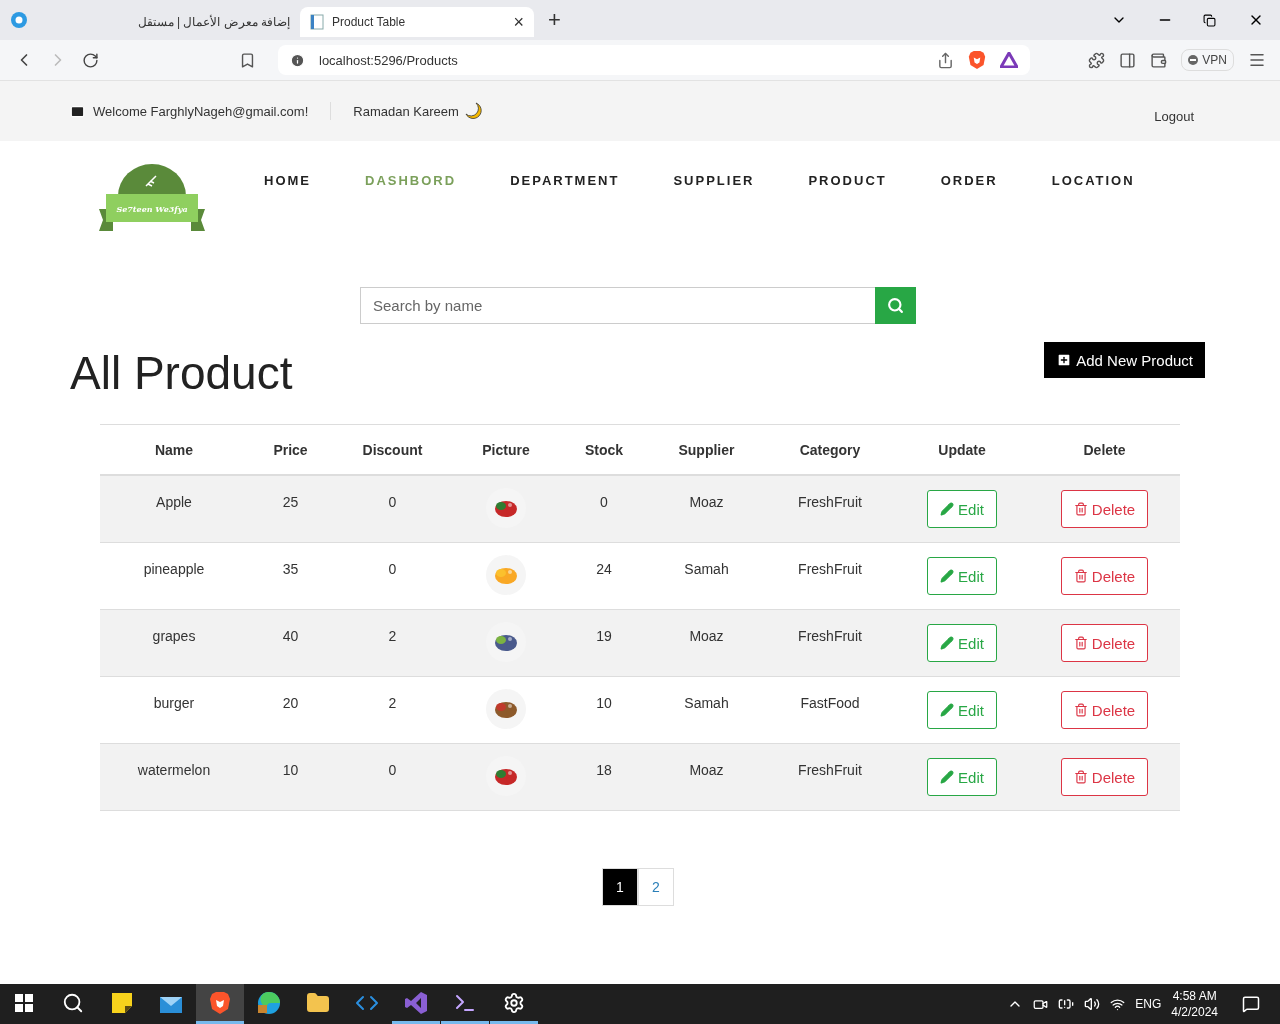  What do you see at coordinates (90, 60) in the screenshot?
I see `reload-icon` at bounding box center [90, 60].